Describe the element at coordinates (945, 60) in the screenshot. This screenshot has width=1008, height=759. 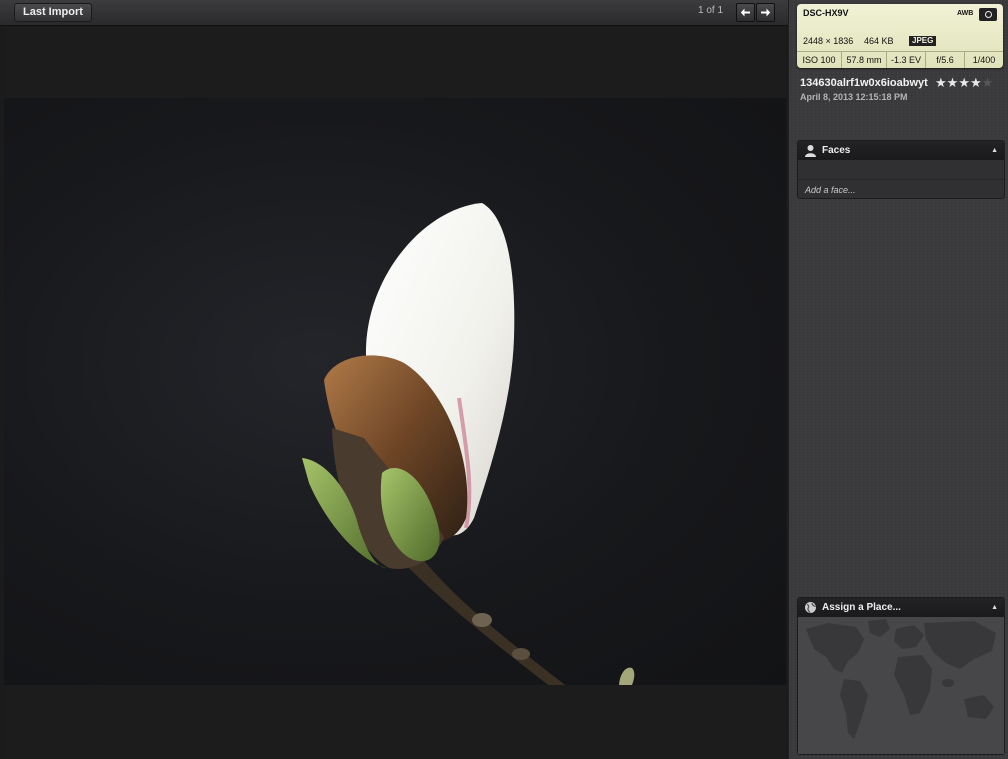
I see `aperture-value: f/5.6` at that location.